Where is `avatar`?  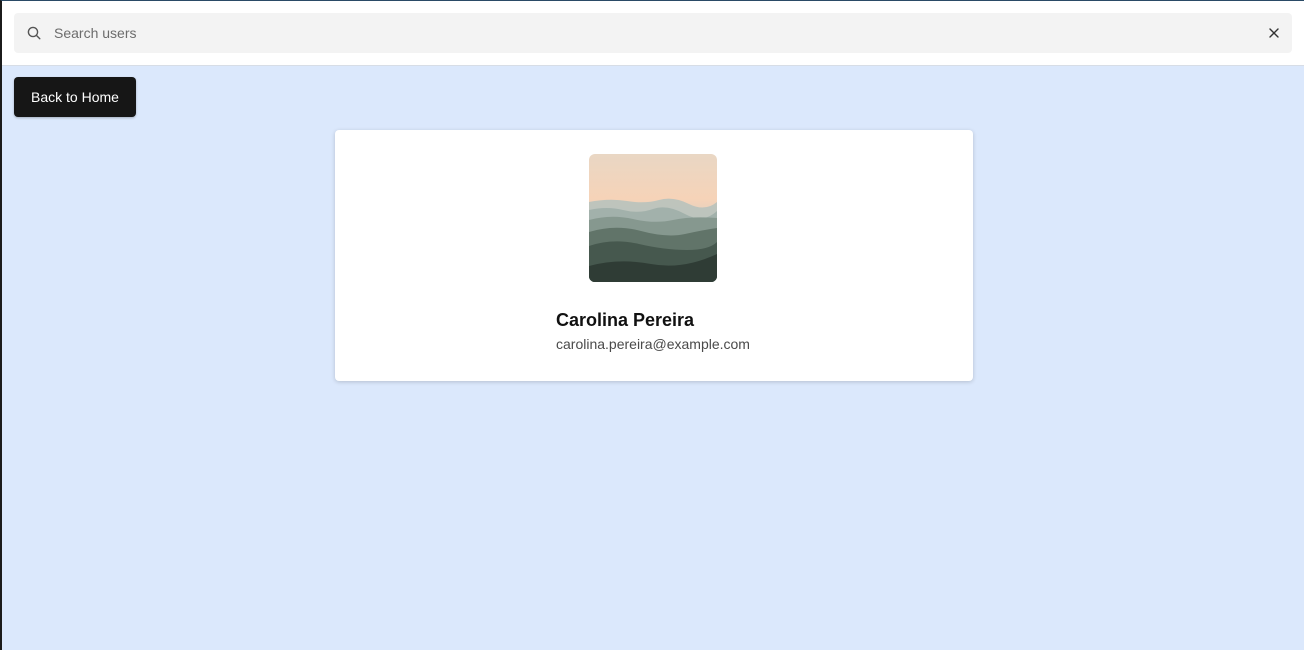 avatar is located at coordinates (653, 218).